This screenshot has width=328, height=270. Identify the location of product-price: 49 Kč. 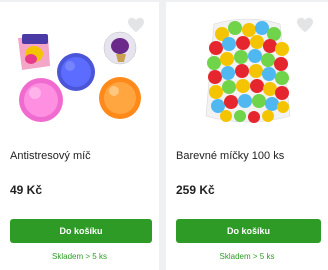
(26, 190).